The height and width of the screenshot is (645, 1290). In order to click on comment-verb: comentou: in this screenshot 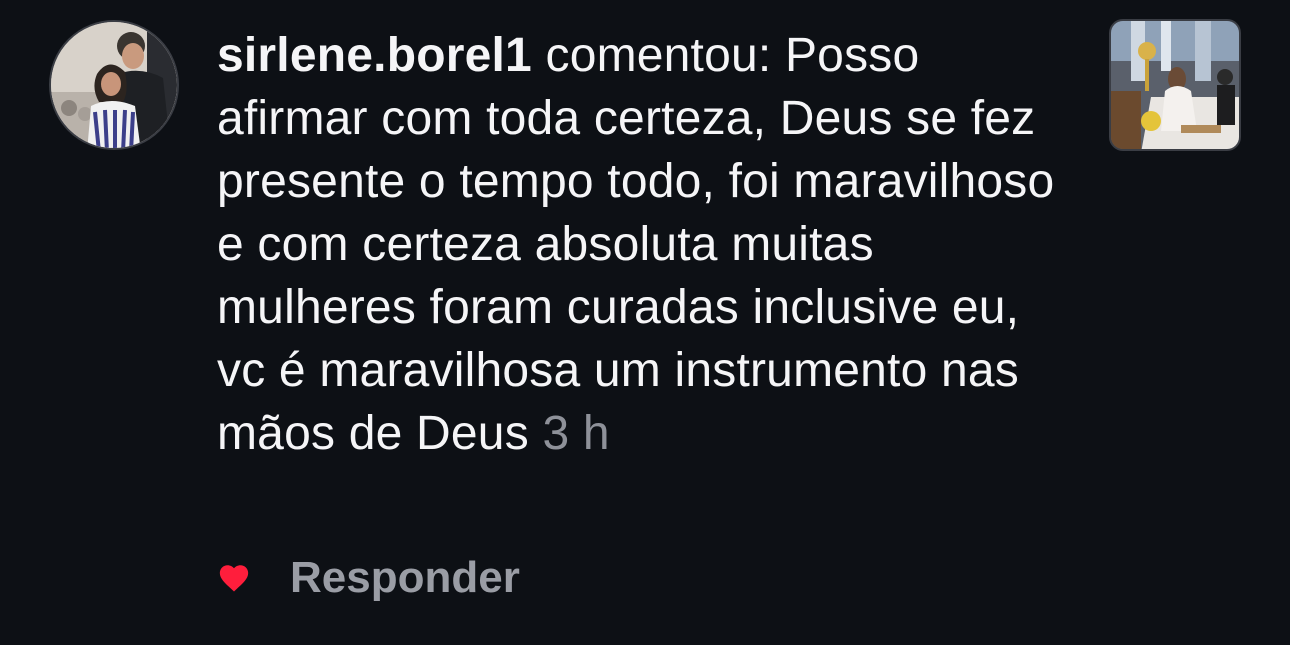, I will do `click(658, 55)`.